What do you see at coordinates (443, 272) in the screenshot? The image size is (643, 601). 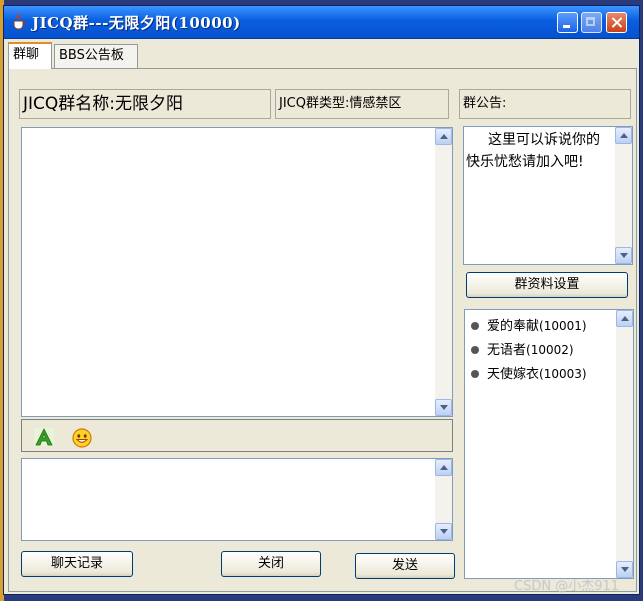 I see `chat-history-scrollbar` at bounding box center [443, 272].